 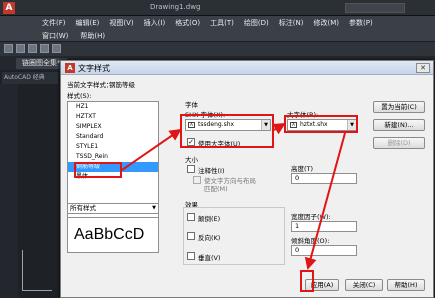 I want to click on list-item: STYLE1, so click(x=113, y=147).